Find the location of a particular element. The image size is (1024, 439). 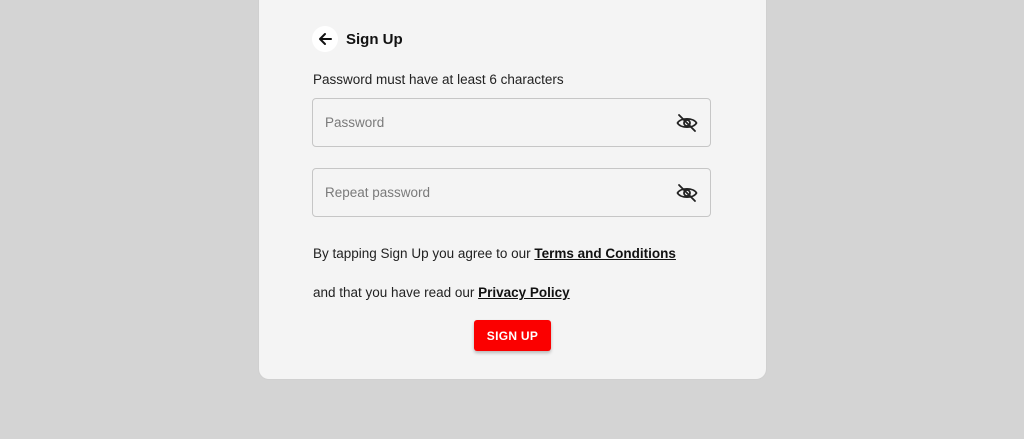

arrow-left-icon is located at coordinates (325, 39).